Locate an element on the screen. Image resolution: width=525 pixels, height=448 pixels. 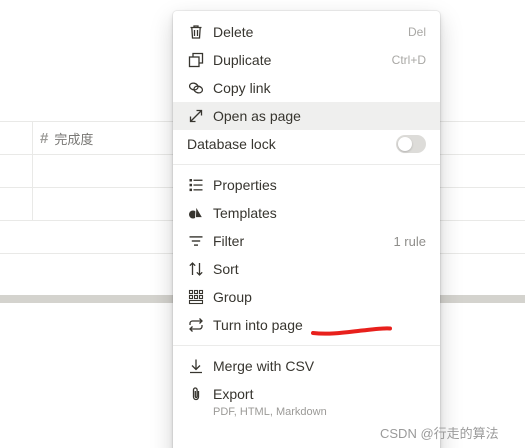
menu-item-label: Filter is located at coordinates (229, 241).